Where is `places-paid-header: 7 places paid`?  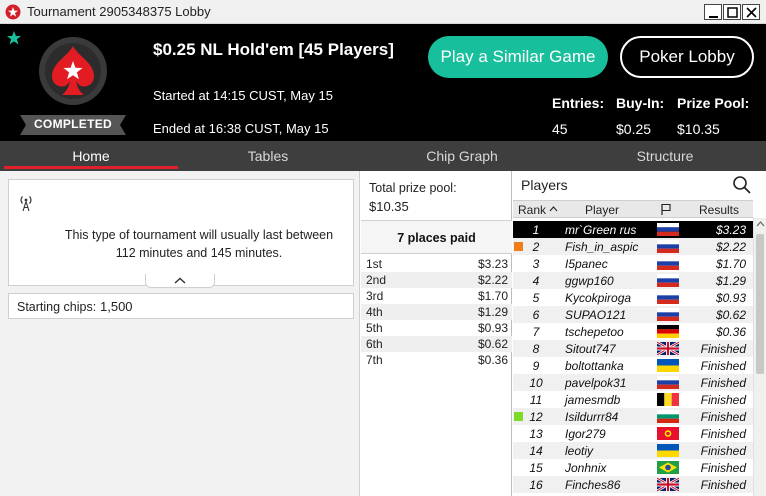
places-paid-header: 7 places paid is located at coordinates (436, 237).